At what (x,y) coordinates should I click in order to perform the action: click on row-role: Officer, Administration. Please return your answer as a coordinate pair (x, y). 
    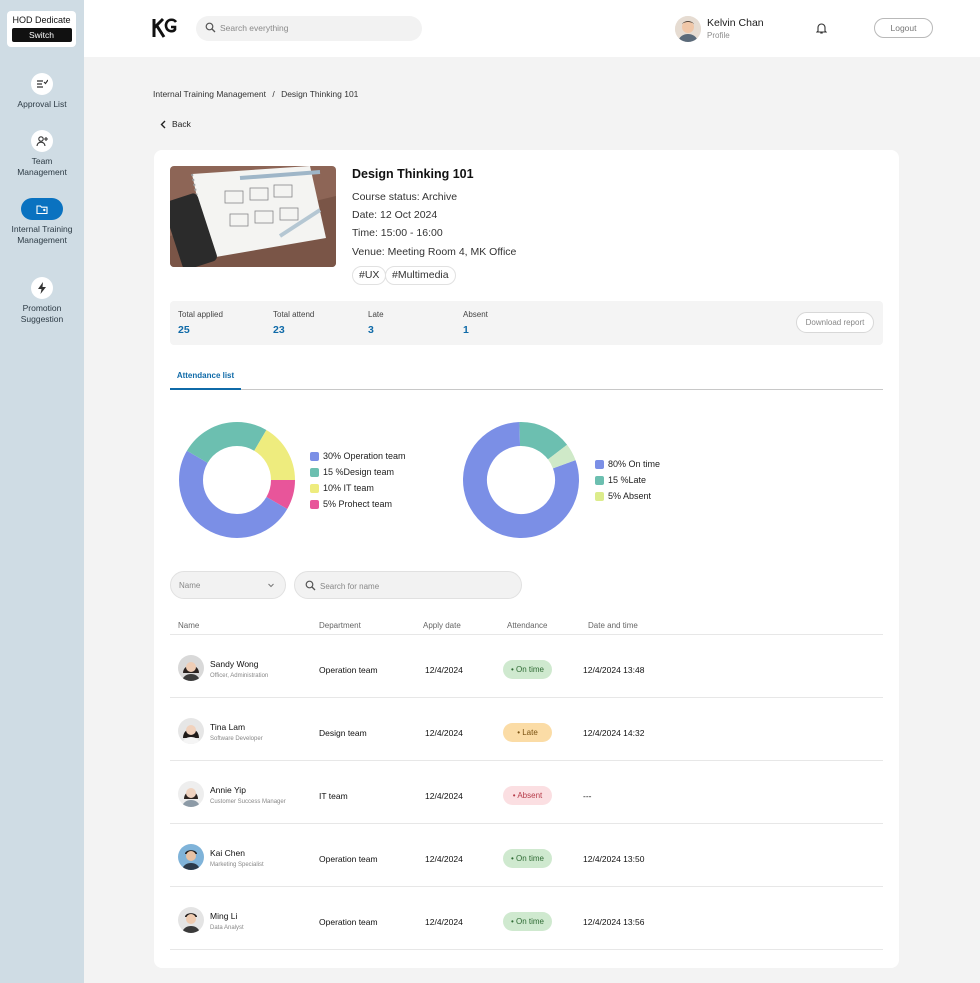
    Looking at the image, I should click on (239, 676).